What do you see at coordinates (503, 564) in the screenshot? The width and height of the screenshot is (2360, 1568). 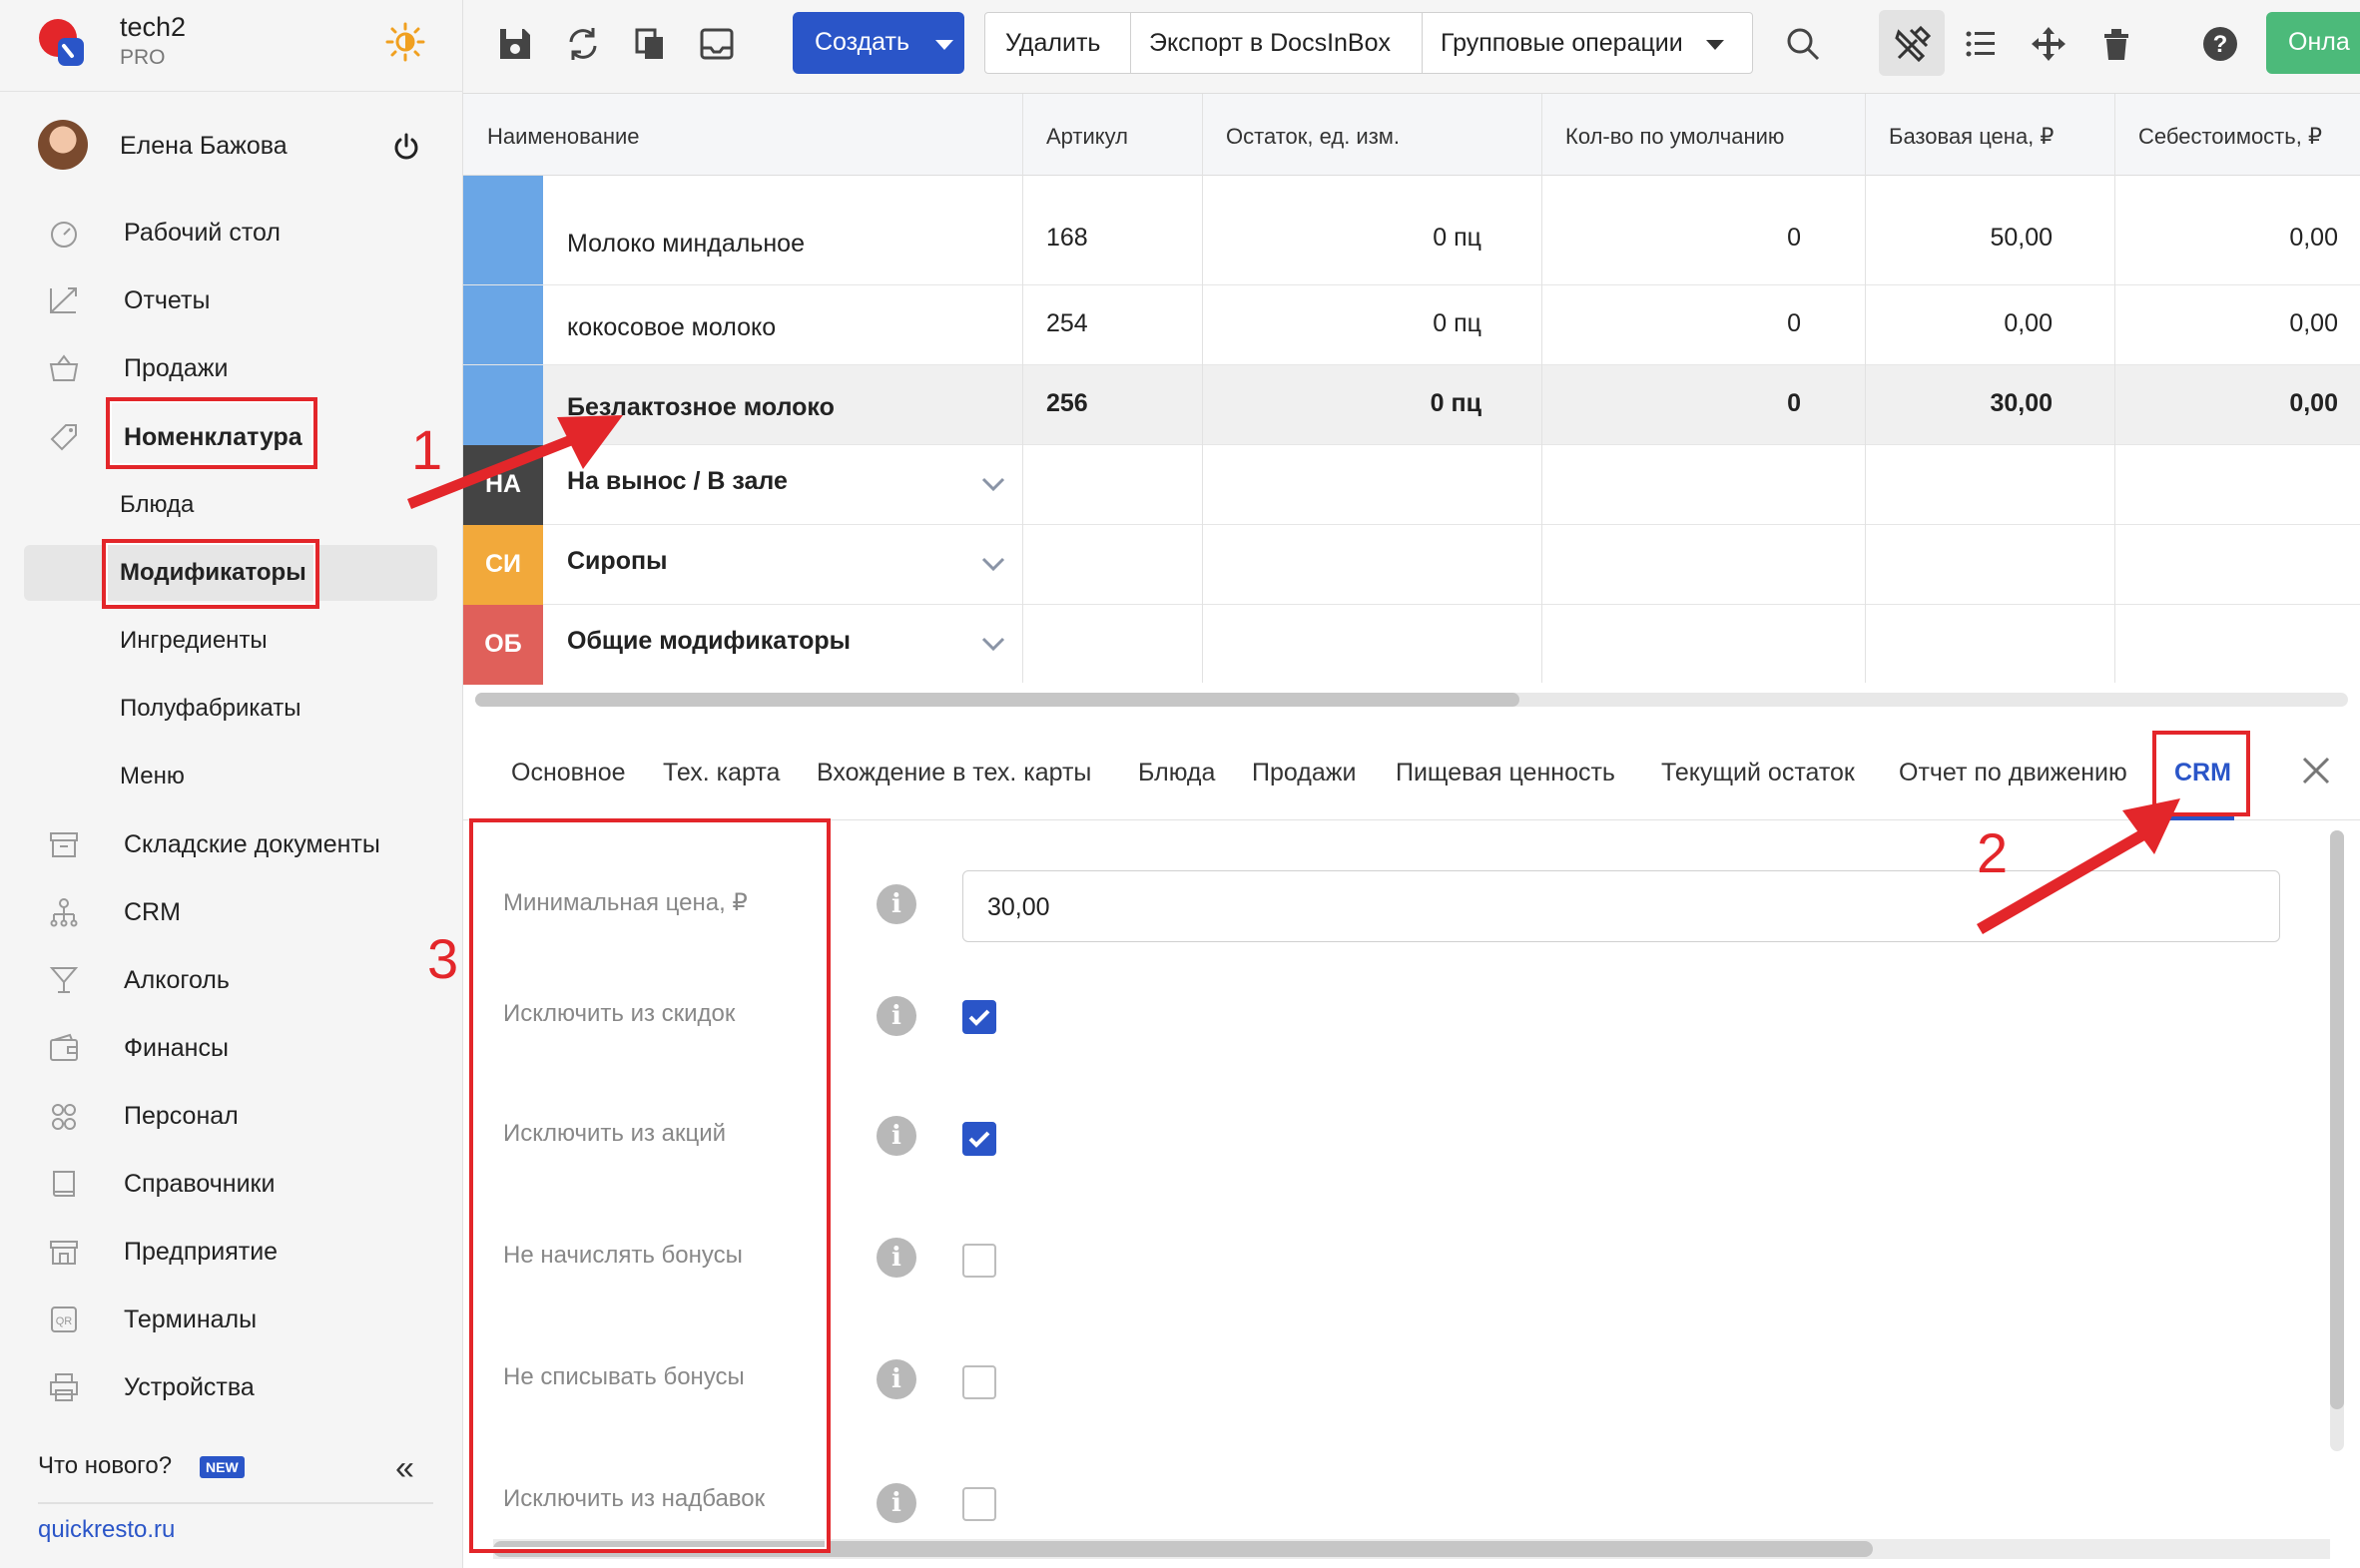 I see `group-tag-label: СИ` at bounding box center [503, 564].